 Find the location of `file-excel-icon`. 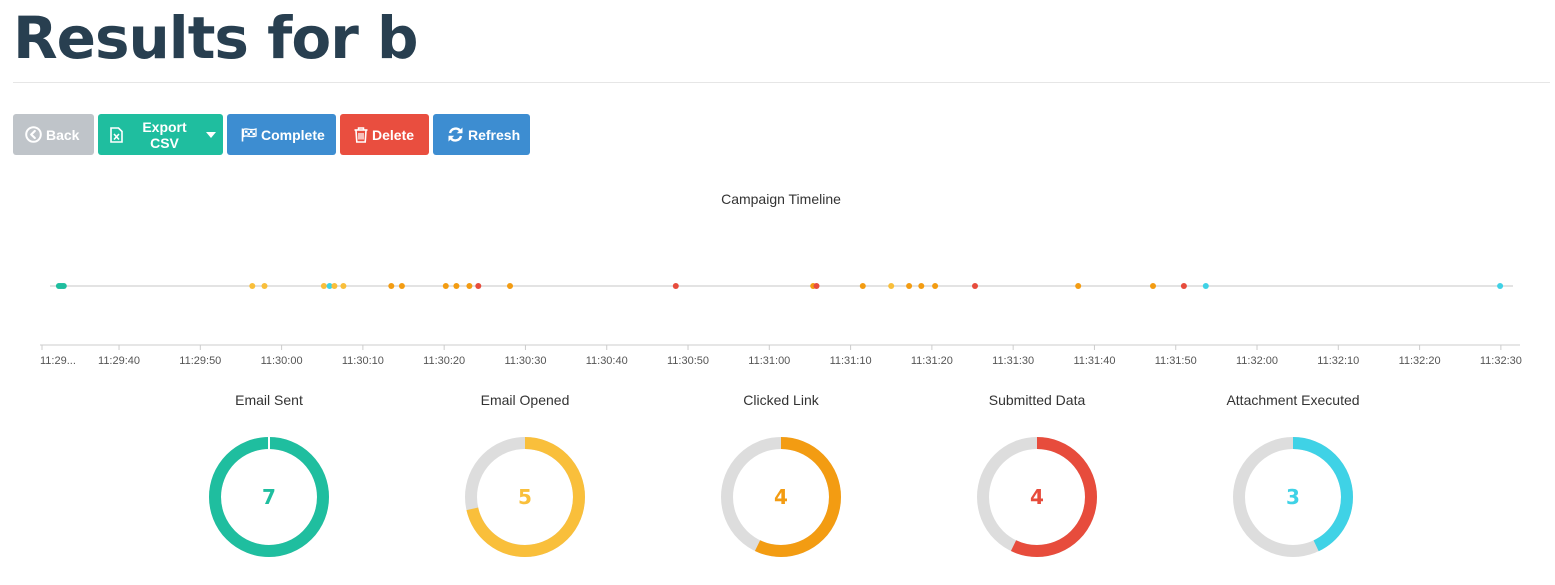

file-excel-icon is located at coordinates (116, 134).